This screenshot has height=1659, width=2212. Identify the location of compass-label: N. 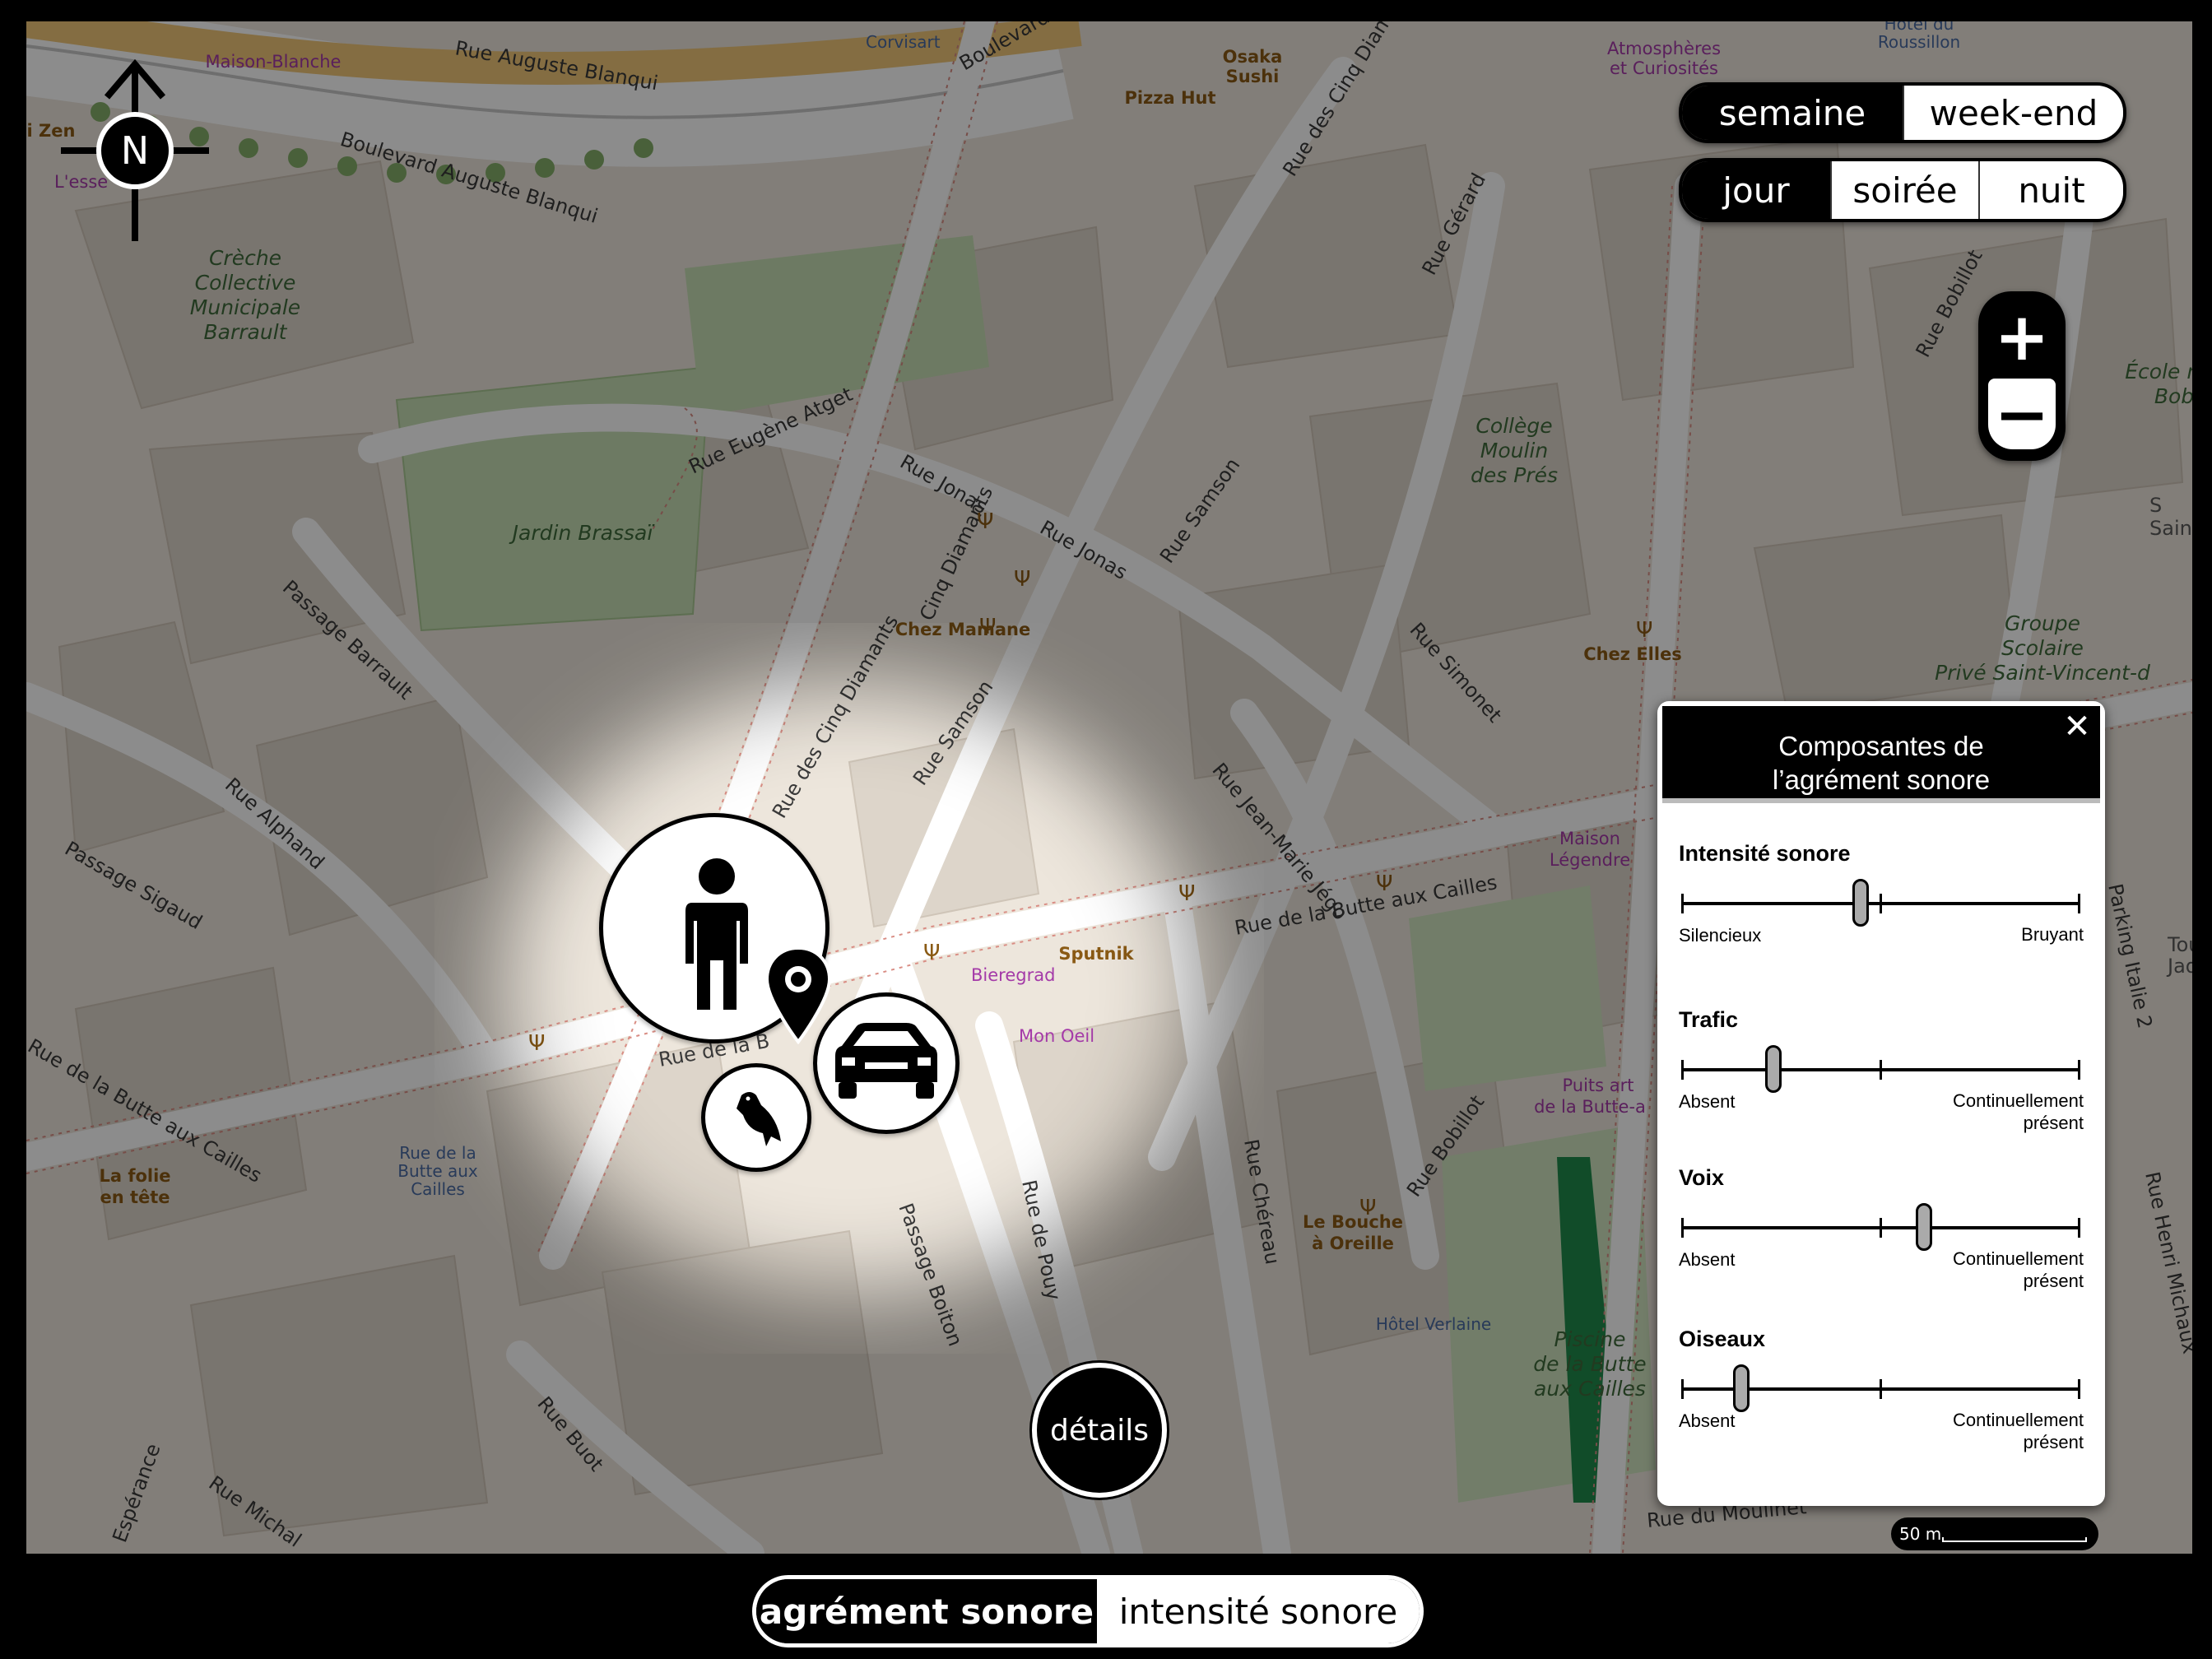
(135, 150).